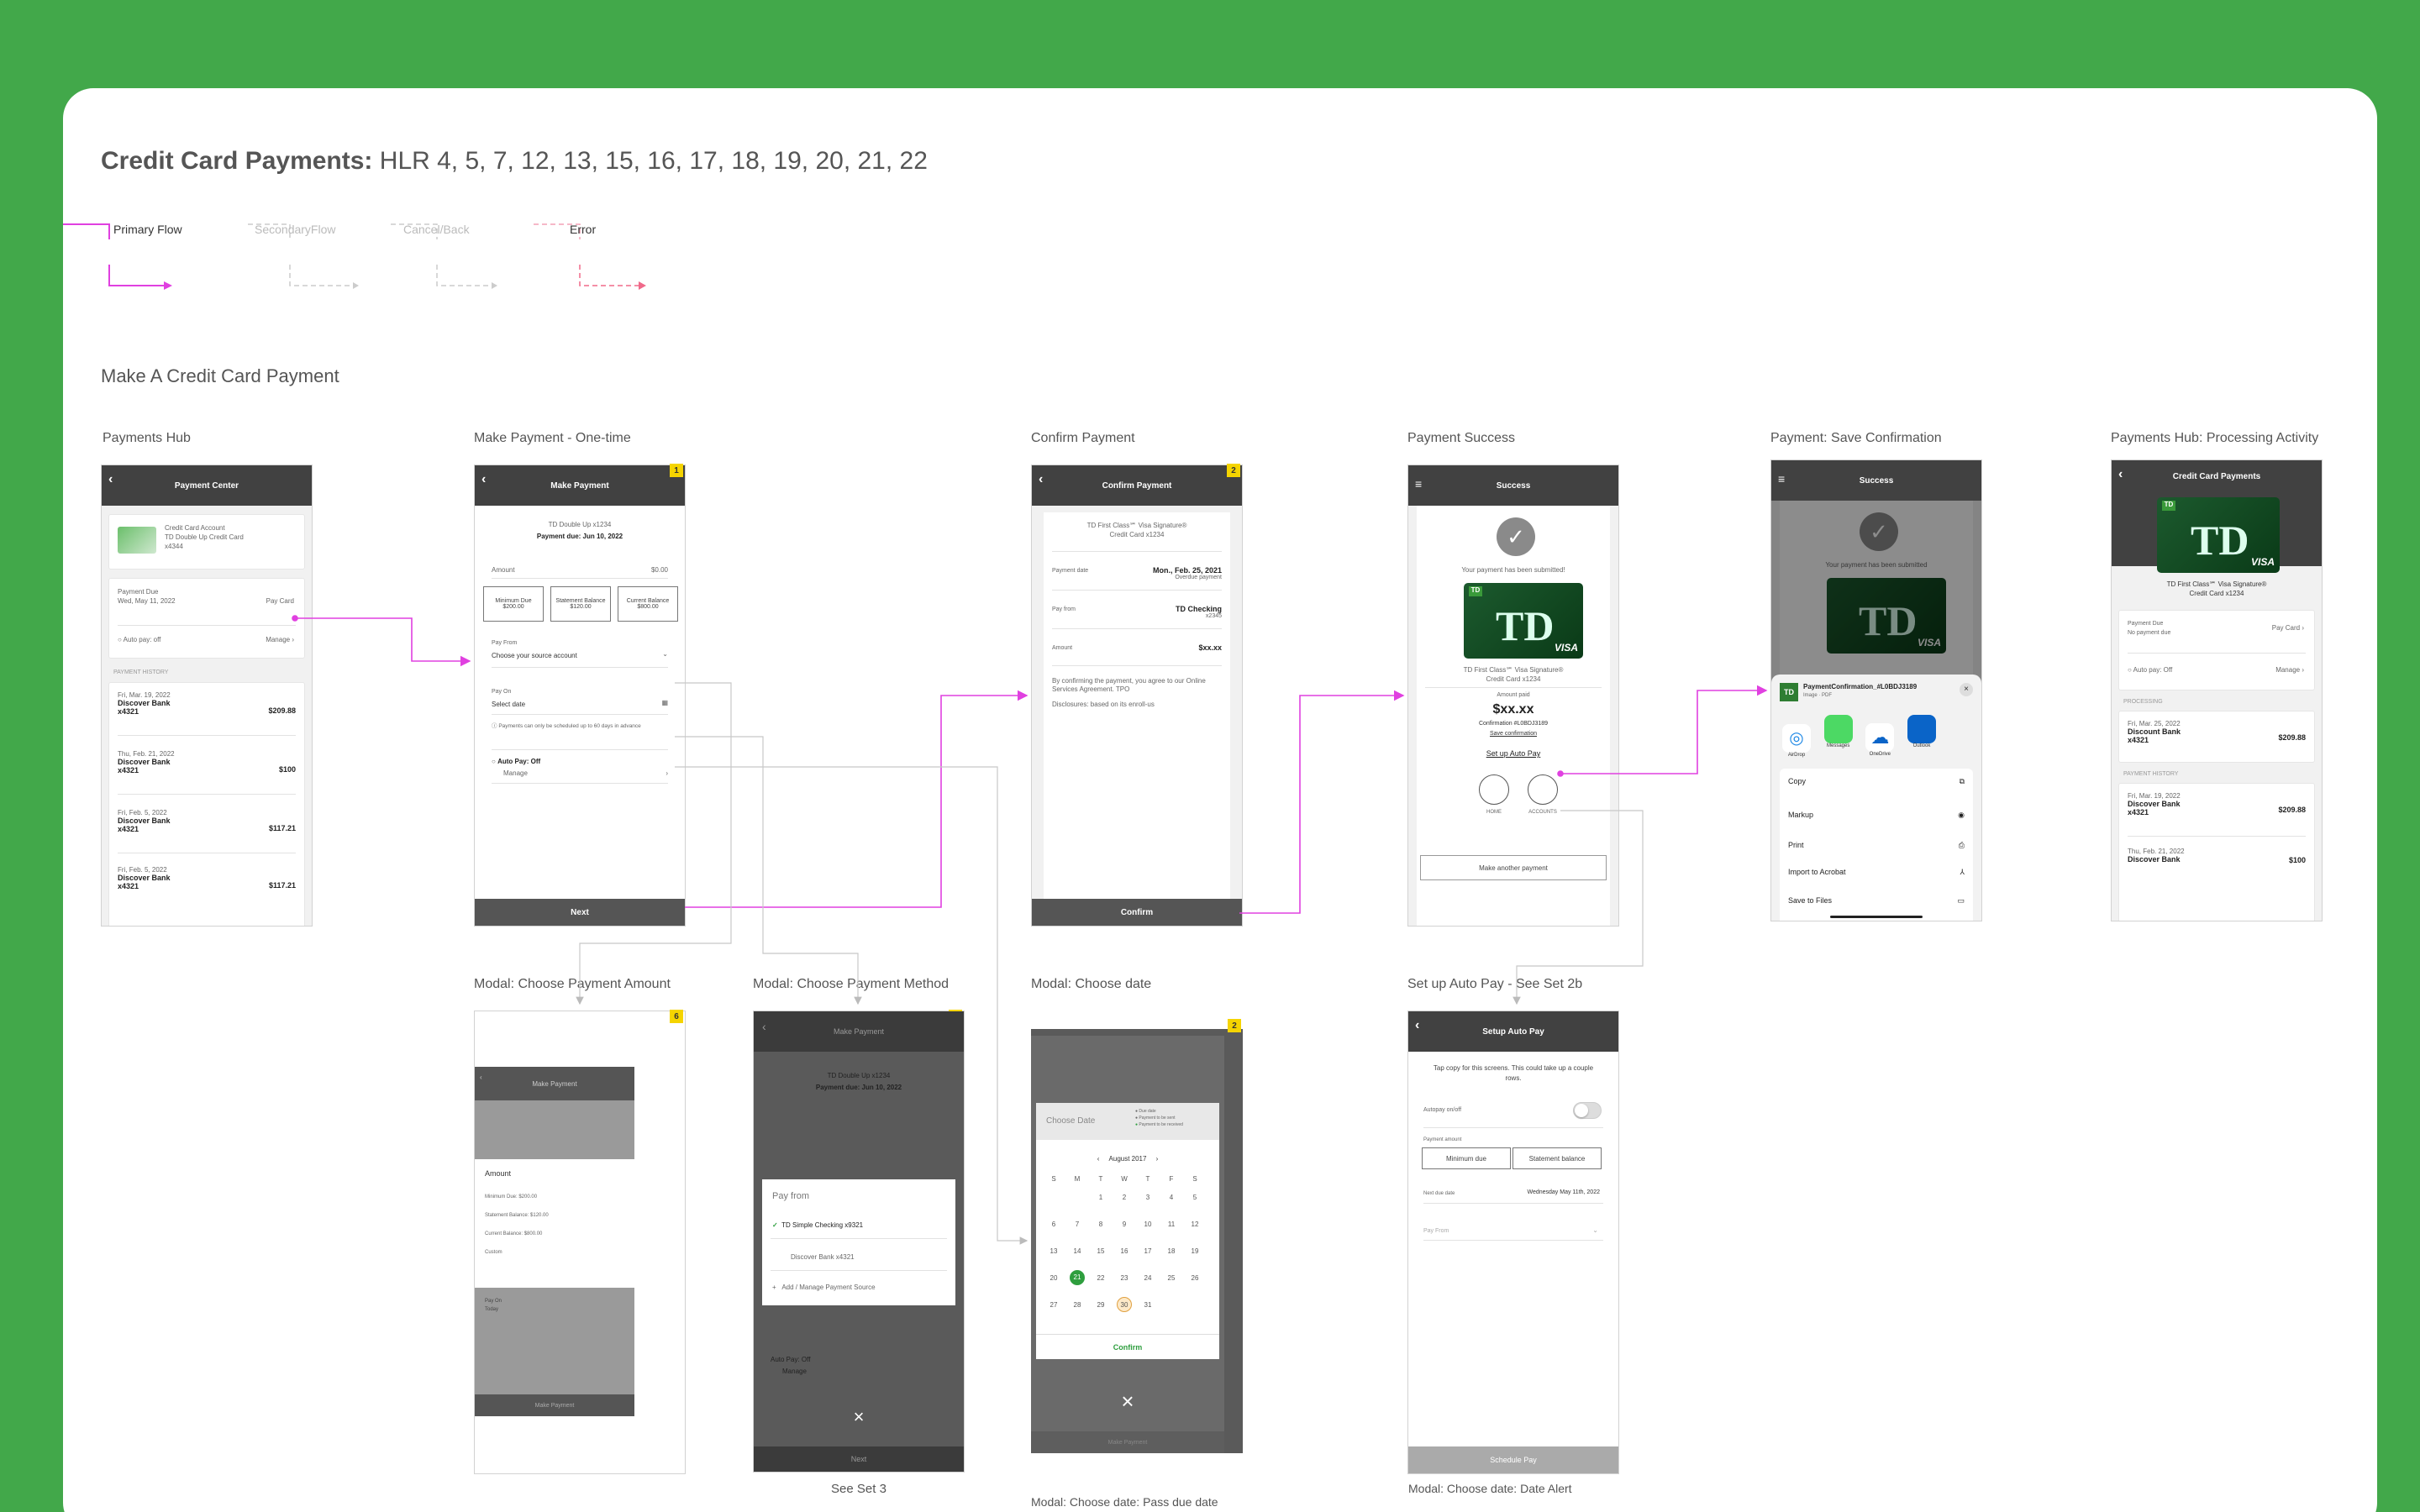 This screenshot has width=2420, height=1512. I want to click on amount-option: Statement Balance: $120.00, so click(517, 1215).